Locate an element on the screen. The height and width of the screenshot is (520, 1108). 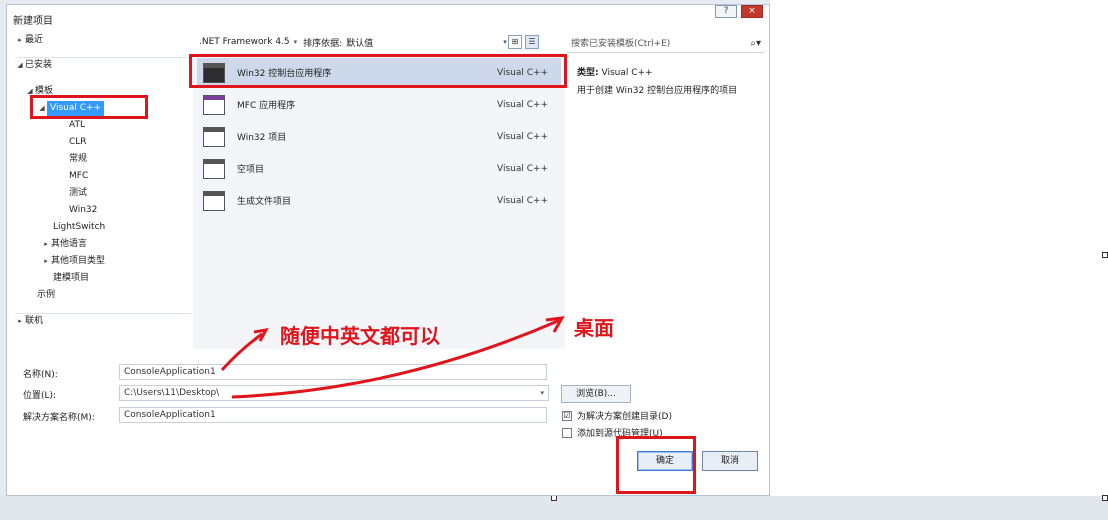
annotation-location-hint: 桌面 is located at coordinates (594, 328).